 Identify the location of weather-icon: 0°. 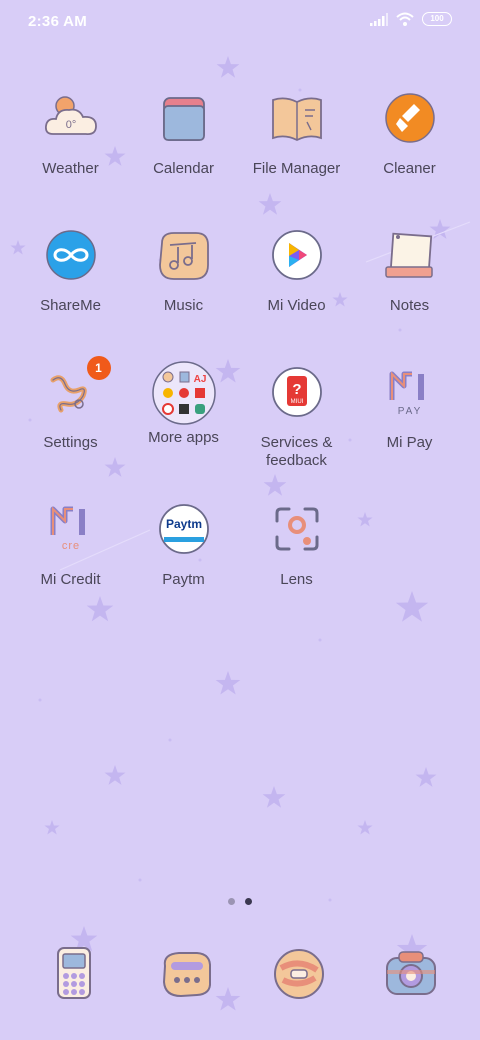
(70, 115).